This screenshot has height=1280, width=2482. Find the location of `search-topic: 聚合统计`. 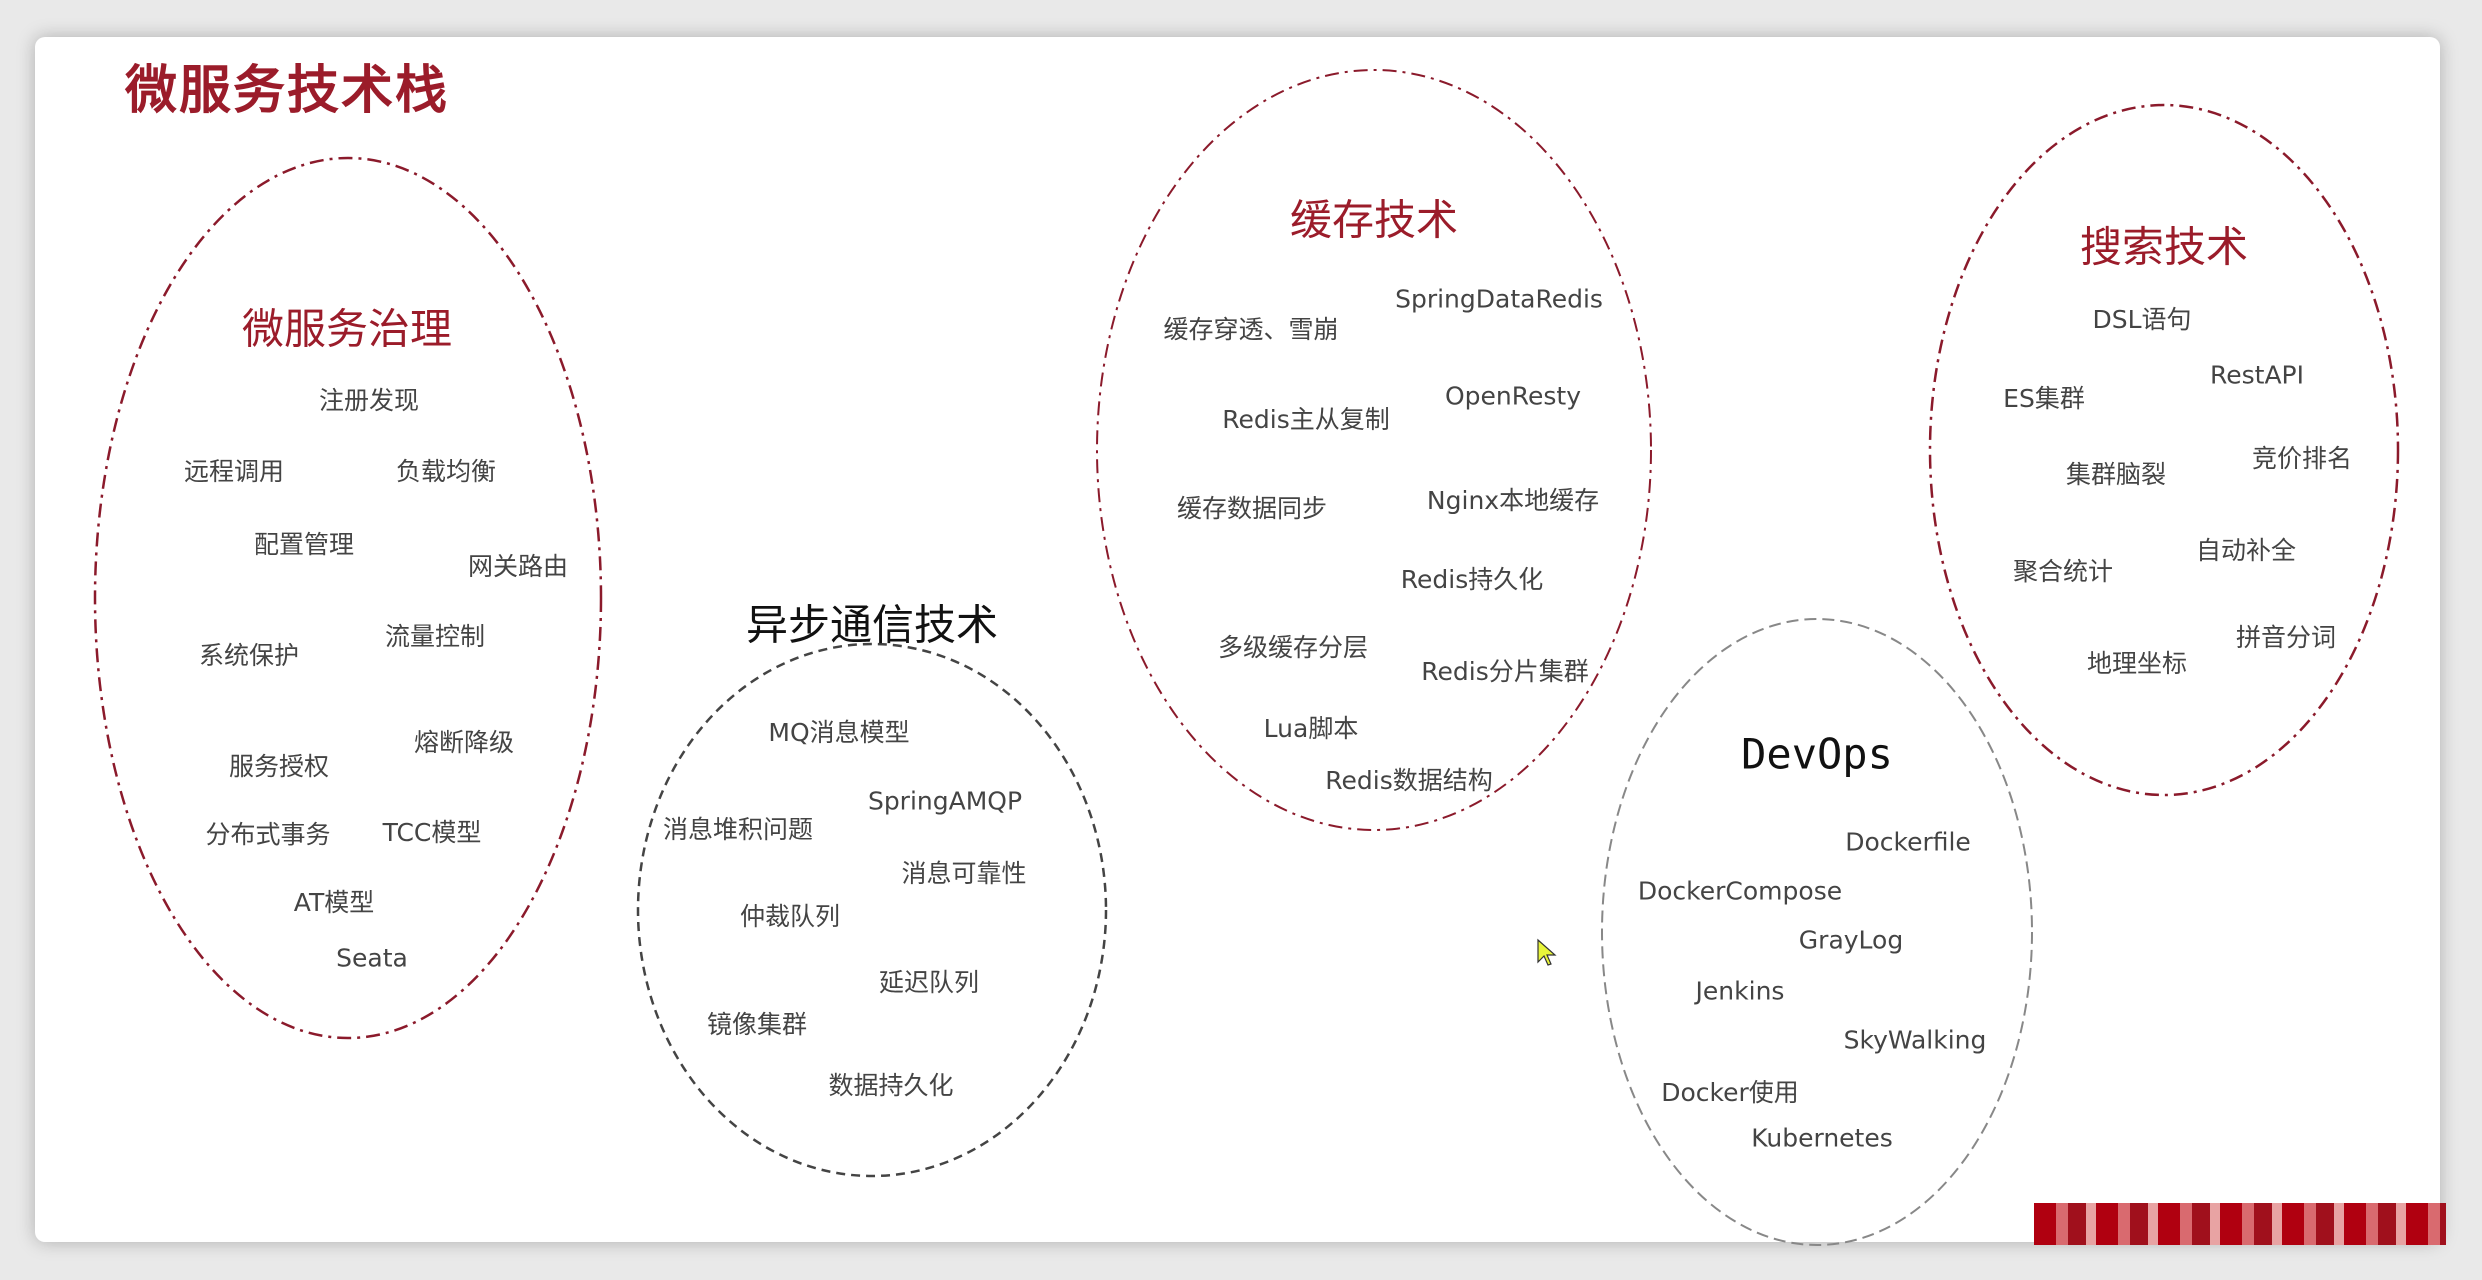

search-topic: 聚合统计 is located at coordinates (2063, 571).